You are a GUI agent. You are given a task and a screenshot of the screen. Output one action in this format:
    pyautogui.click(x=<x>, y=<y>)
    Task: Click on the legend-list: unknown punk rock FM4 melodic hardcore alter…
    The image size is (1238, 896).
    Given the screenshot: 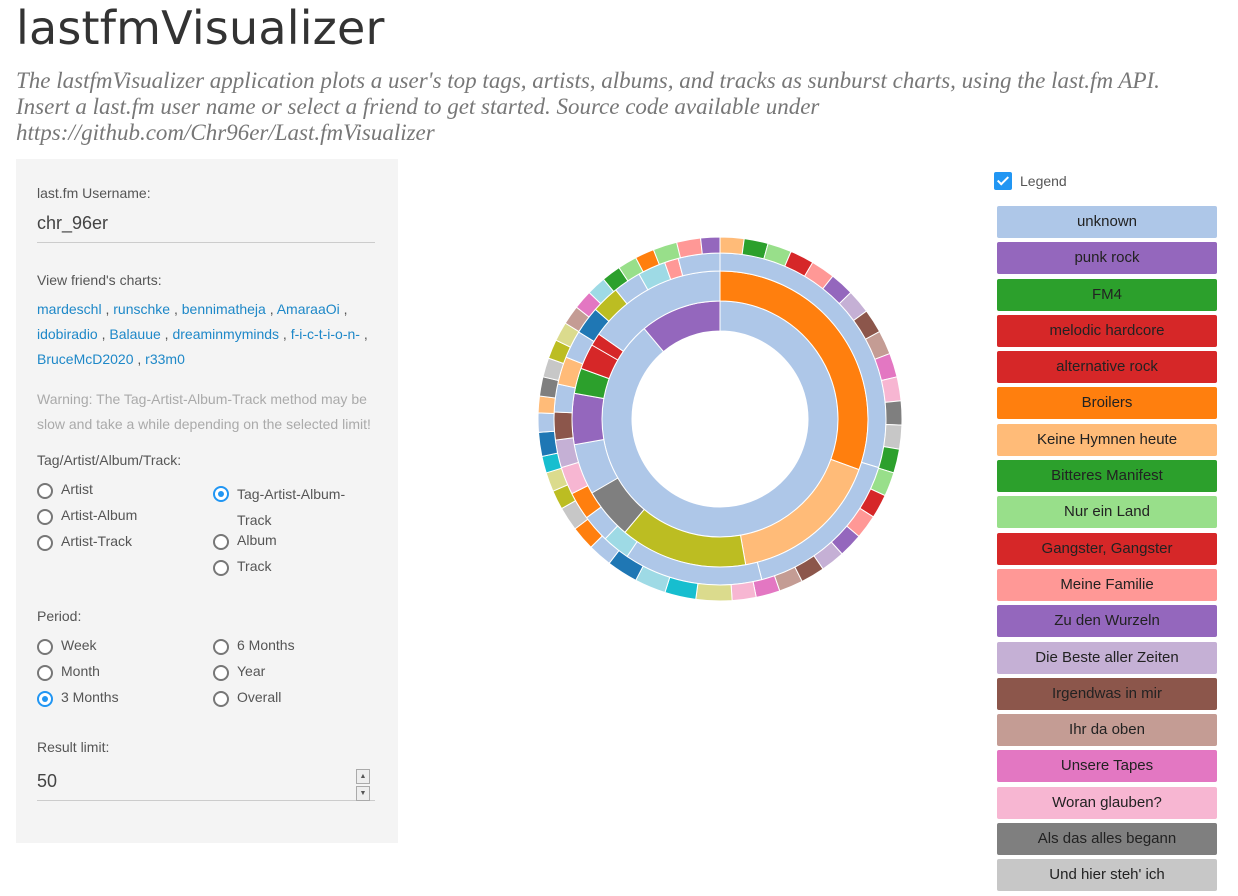 What is the action you would take?
    pyautogui.click(x=1107, y=551)
    